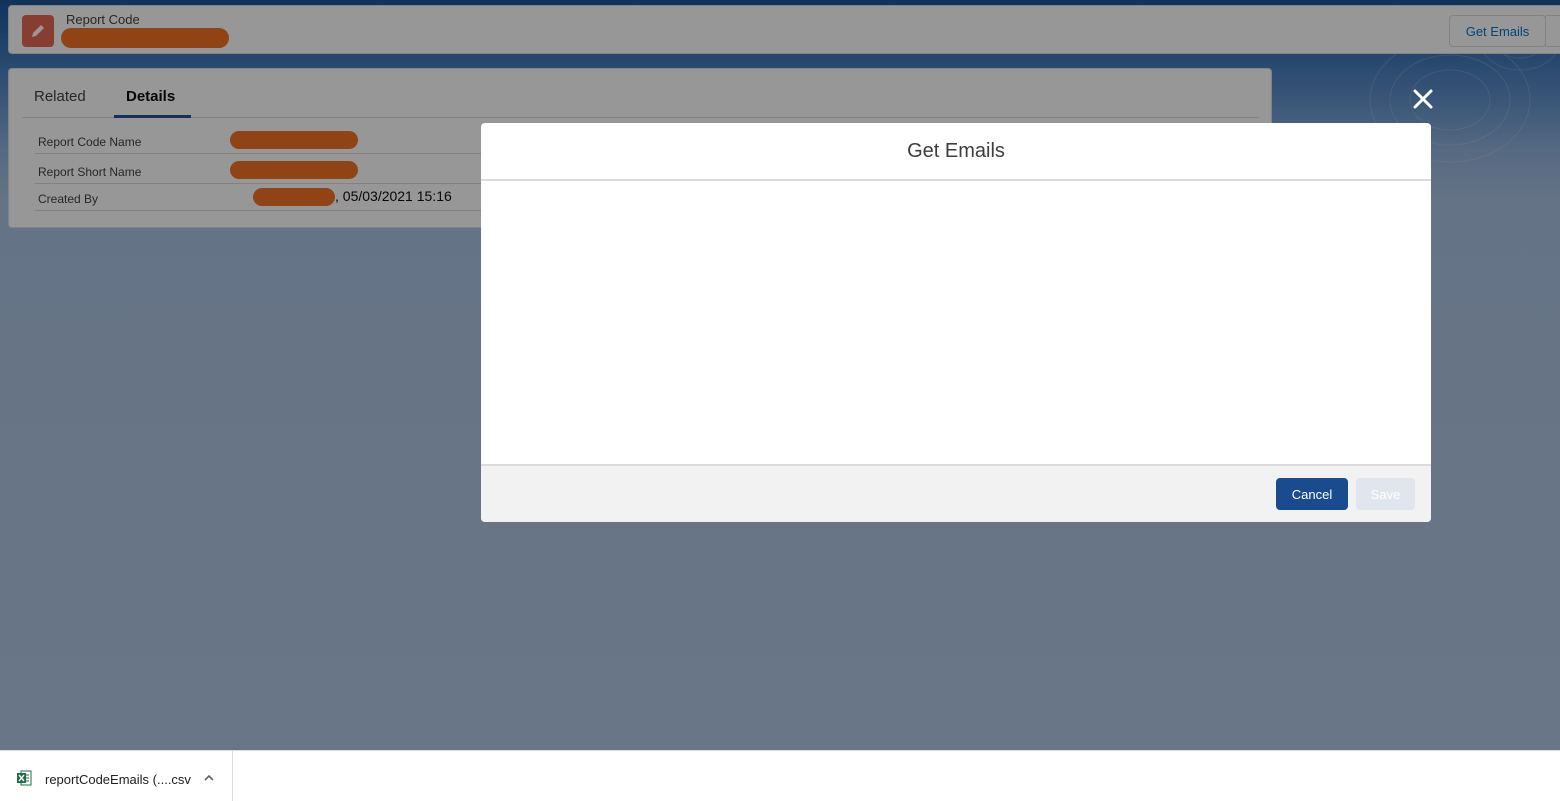  I want to click on download-item: reportCodeEmails (....csv, so click(116, 776).